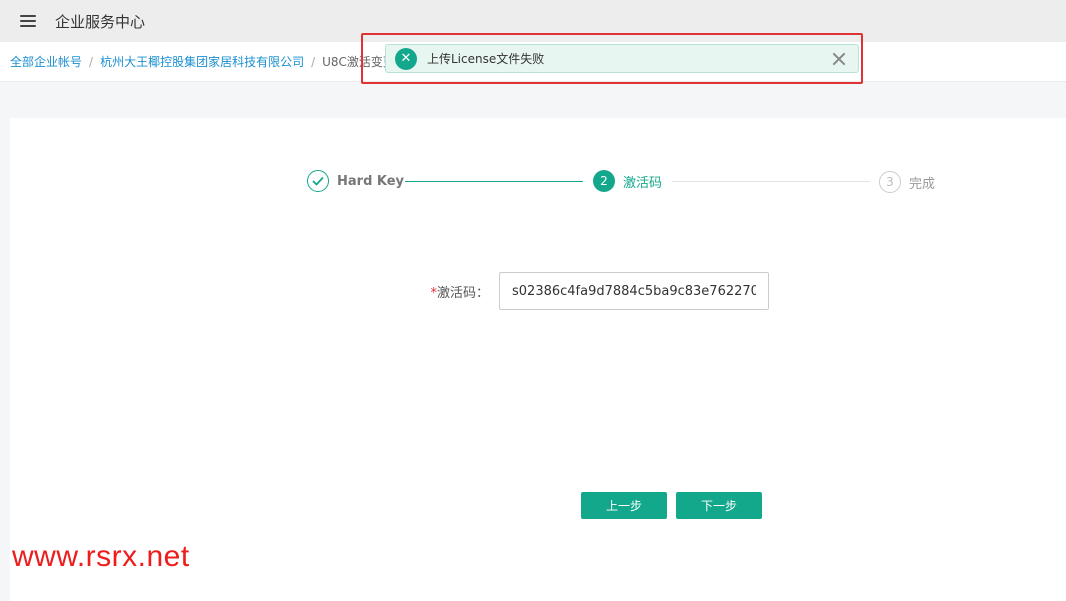  I want to click on app-title: 企业服务中心, so click(100, 21).